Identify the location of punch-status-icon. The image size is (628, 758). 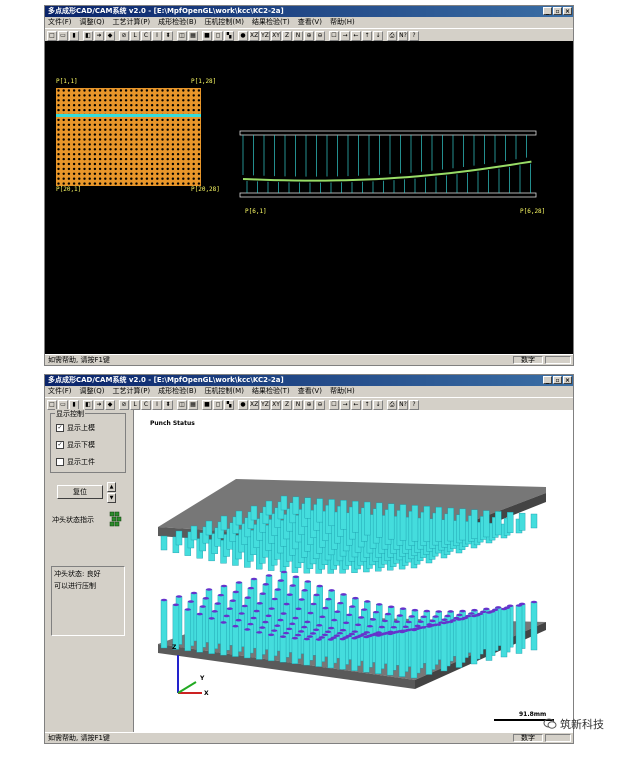
(116, 519).